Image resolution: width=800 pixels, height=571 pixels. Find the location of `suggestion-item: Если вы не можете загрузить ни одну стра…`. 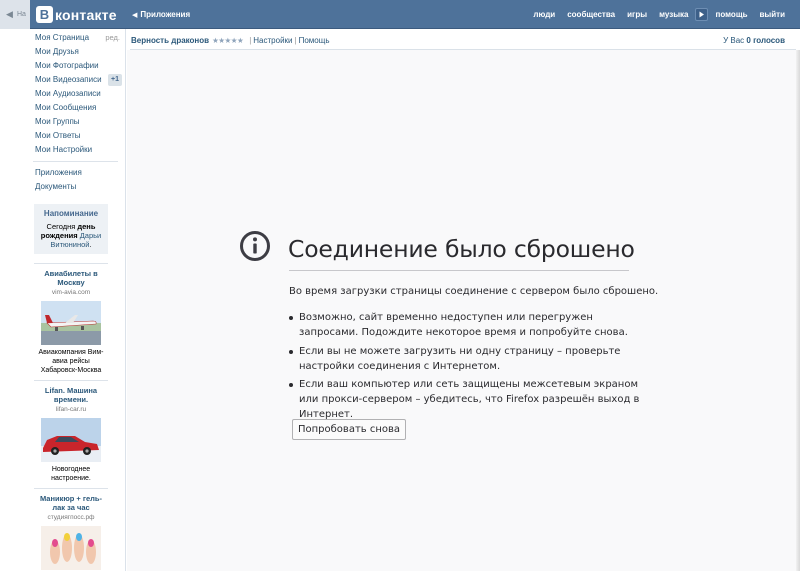

suggestion-item: Если вы не можете загрузить ни одну стра… is located at coordinates (469, 359).